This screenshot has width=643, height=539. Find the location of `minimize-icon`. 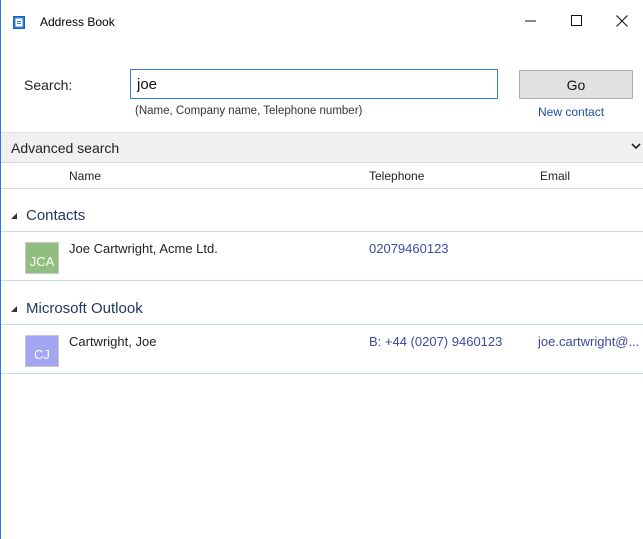

minimize-icon is located at coordinates (530, 21).